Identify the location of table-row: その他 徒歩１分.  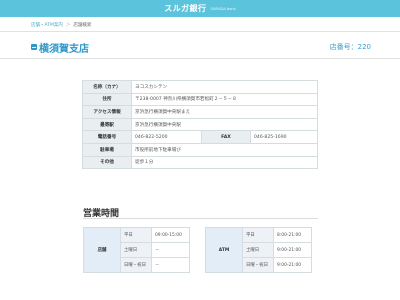
(200, 162).